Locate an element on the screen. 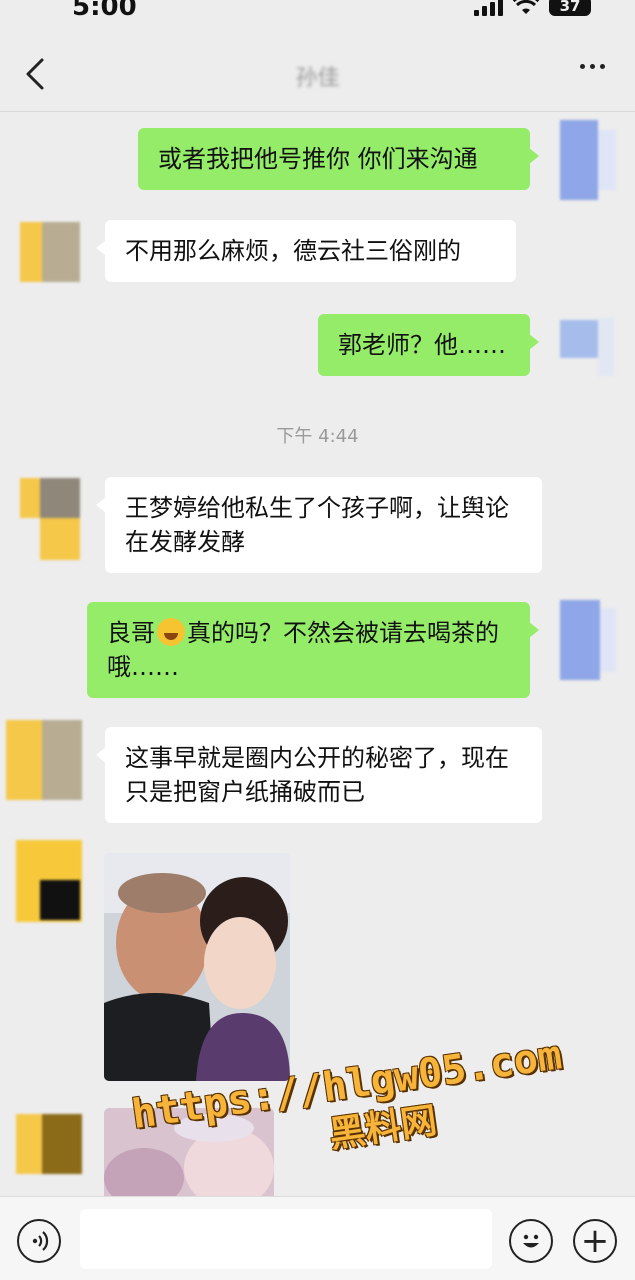 This screenshot has width=635, height=1280. message-bubble-incoming: 王梦婷给他私生了个孩子啊，让舆论在发酵发酵 is located at coordinates (319, 525).